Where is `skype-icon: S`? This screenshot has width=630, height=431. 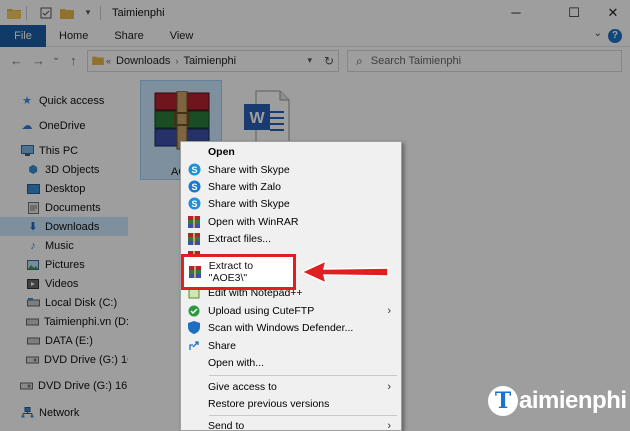 skype-icon: S is located at coordinates (194, 169).